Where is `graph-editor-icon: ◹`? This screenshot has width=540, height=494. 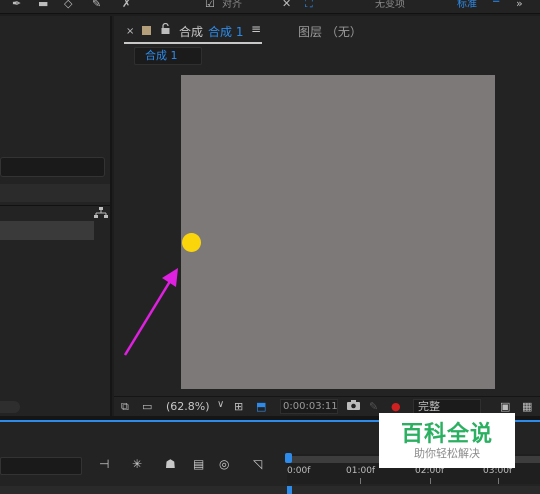
graph-editor-icon: ◹ is located at coordinates (261, 464).